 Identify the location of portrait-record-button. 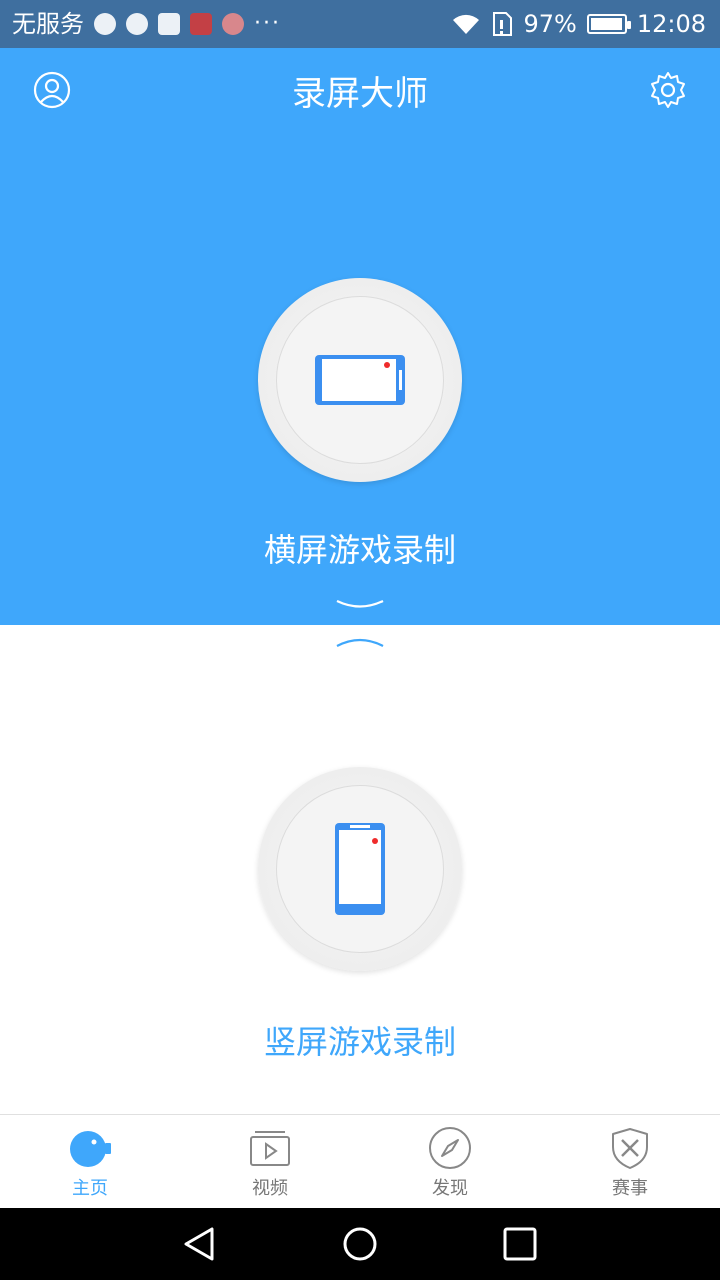
(360, 869).